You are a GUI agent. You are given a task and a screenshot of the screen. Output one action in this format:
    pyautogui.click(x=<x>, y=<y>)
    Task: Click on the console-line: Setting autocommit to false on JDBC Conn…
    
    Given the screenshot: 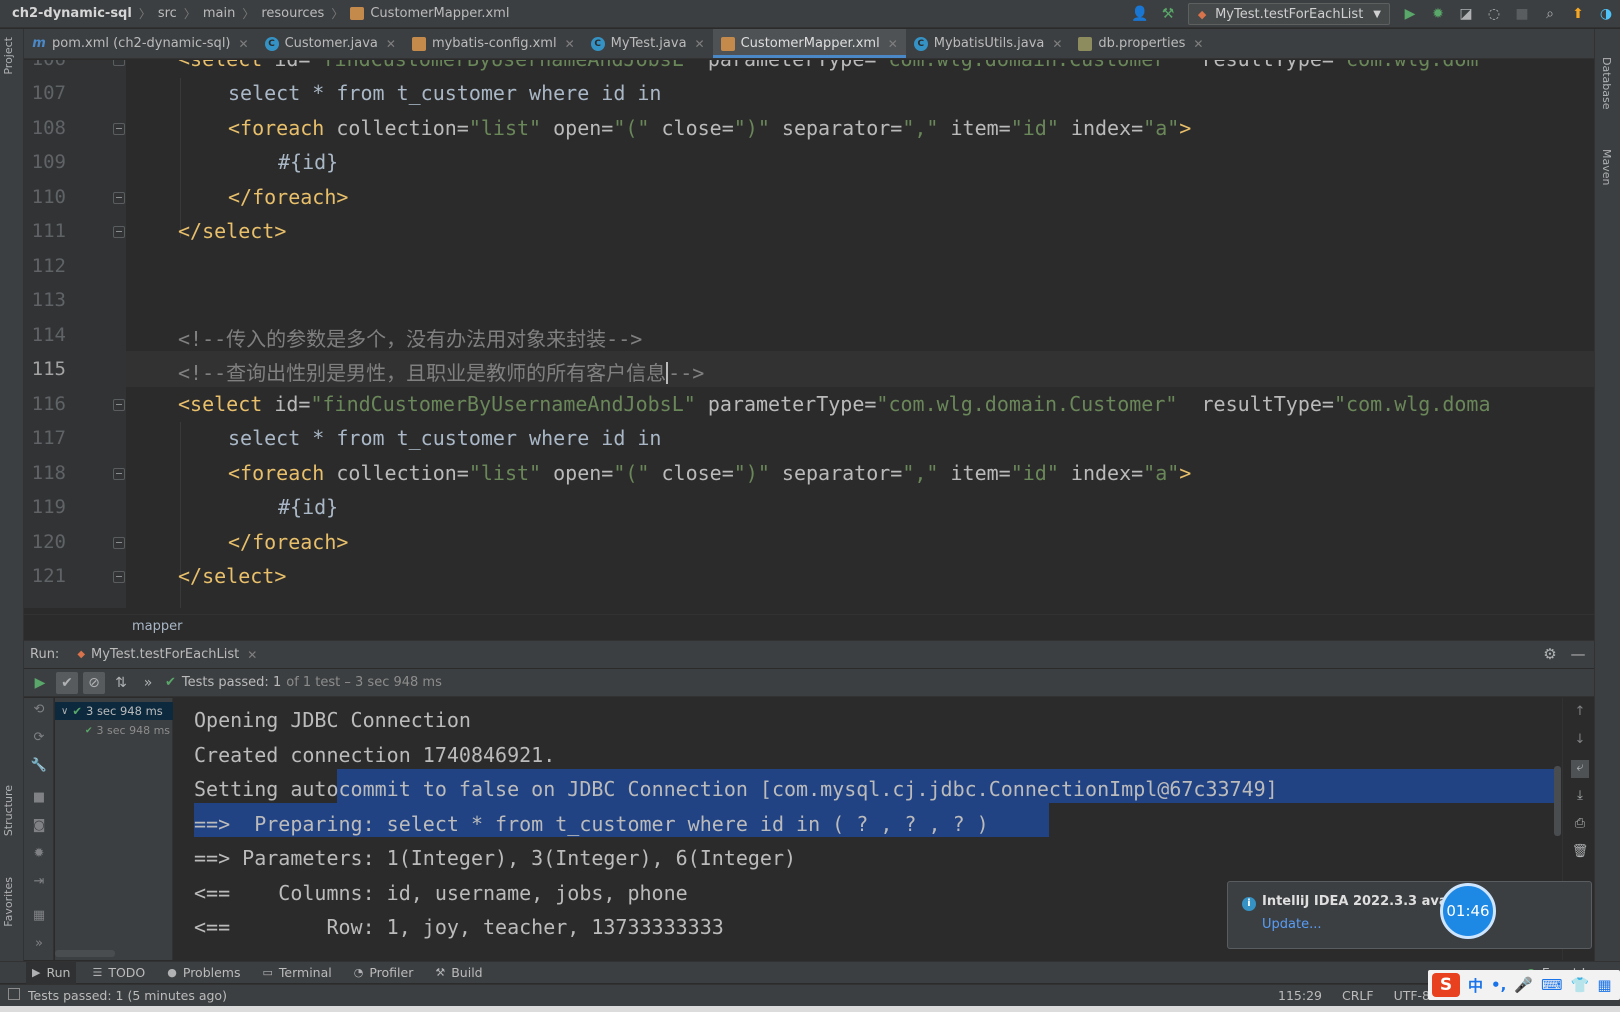 What is the action you would take?
    pyautogui.click(x=736, y=789)
    